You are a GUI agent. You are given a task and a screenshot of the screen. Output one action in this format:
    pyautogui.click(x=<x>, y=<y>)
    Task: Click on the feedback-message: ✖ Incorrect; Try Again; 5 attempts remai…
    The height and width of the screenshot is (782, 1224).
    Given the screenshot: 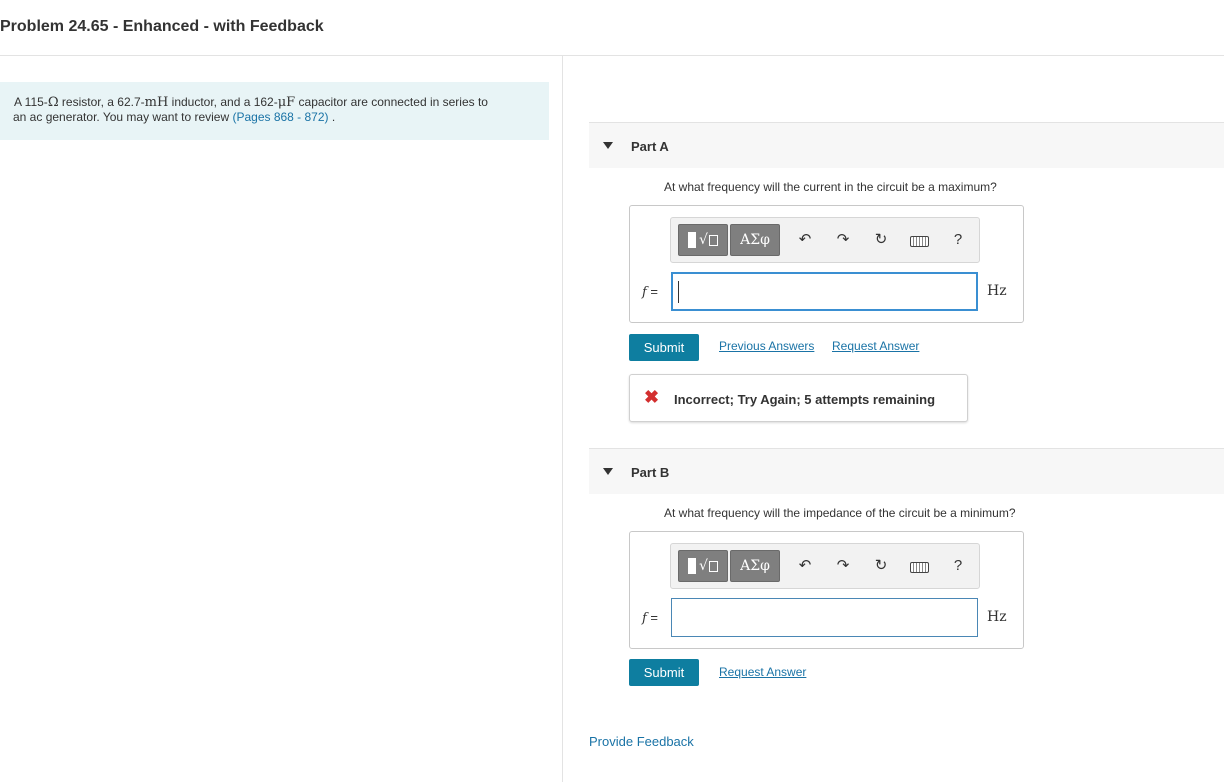 What is the action you would take?
    pyautogui.click(x=798, y=398)
    